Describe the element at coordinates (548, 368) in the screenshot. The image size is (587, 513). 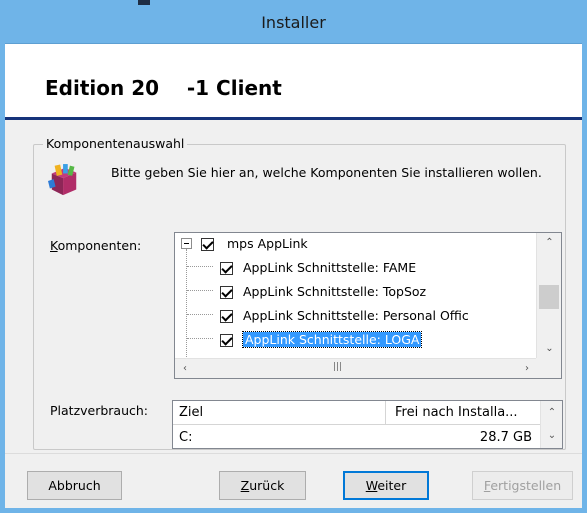
I see `scrollbar-corner` at that location.